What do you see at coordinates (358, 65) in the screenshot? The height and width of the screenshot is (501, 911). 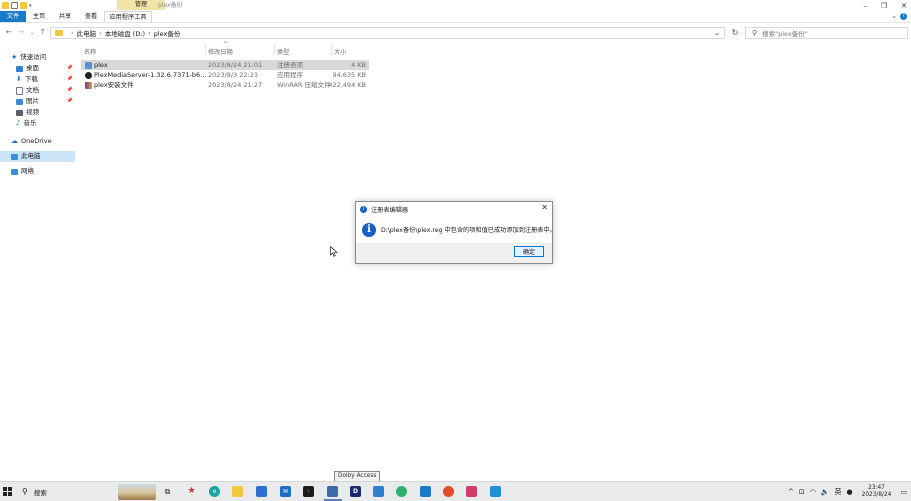 I see `file-size: 4 KB` at bounding box center [358, 65].